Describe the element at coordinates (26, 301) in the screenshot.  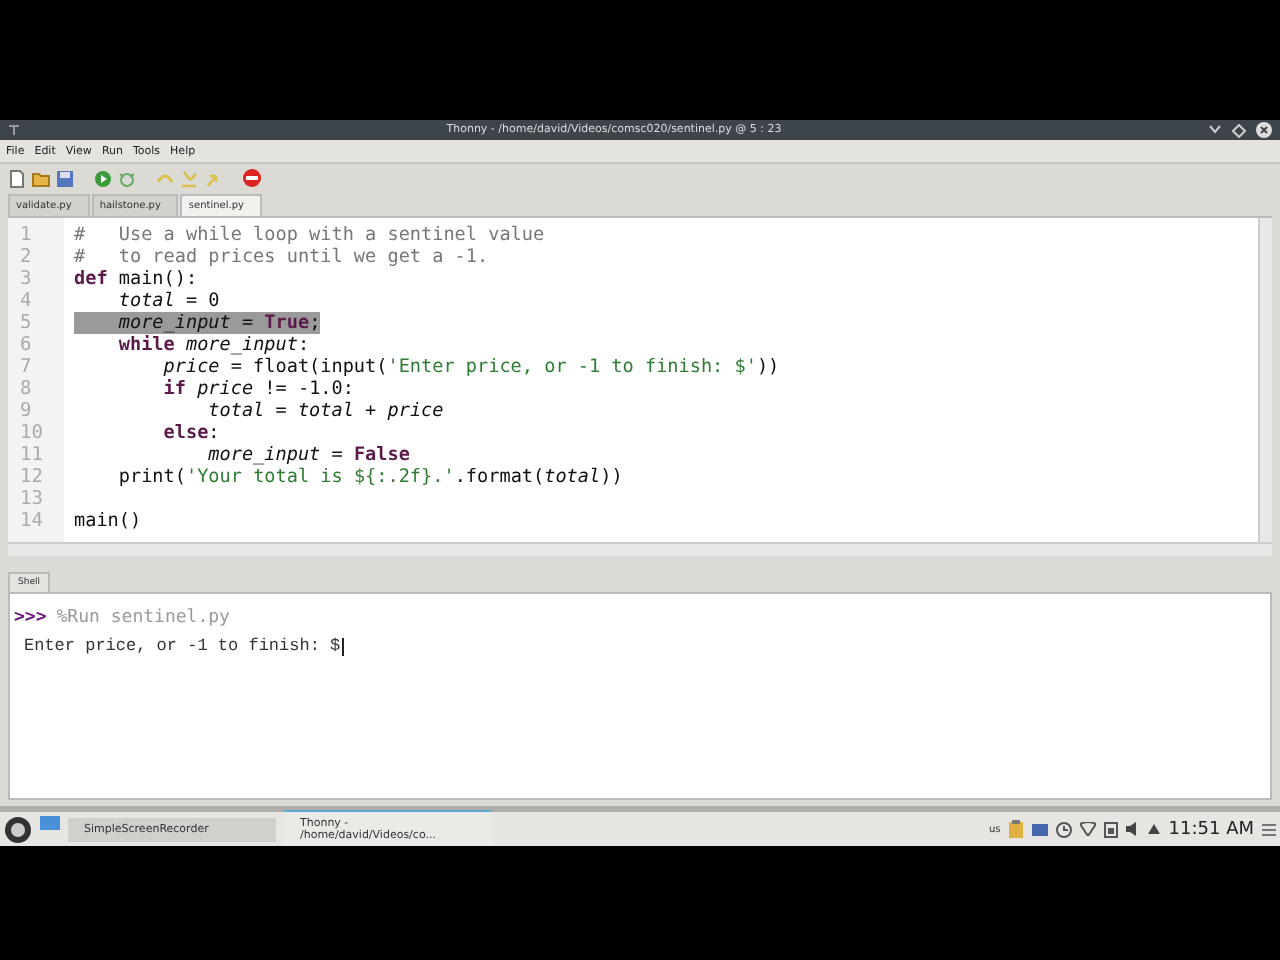
I see `line-number: 4` at that location.